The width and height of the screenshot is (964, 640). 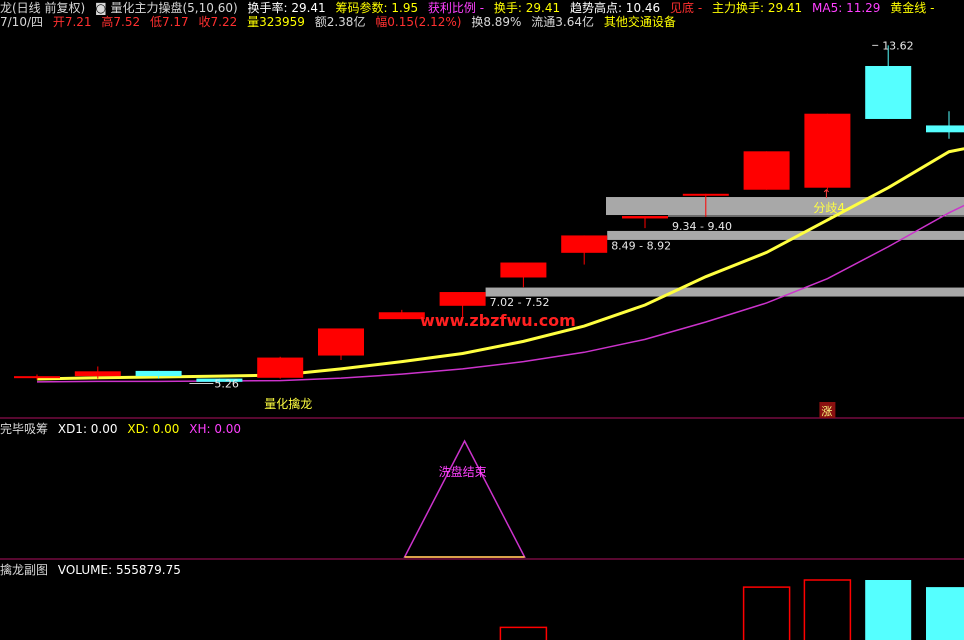 What do you see at coordinates (456, 8) in the screenshot?
I see `header-item: 获利比例 -` at bounding box center [456, 8].